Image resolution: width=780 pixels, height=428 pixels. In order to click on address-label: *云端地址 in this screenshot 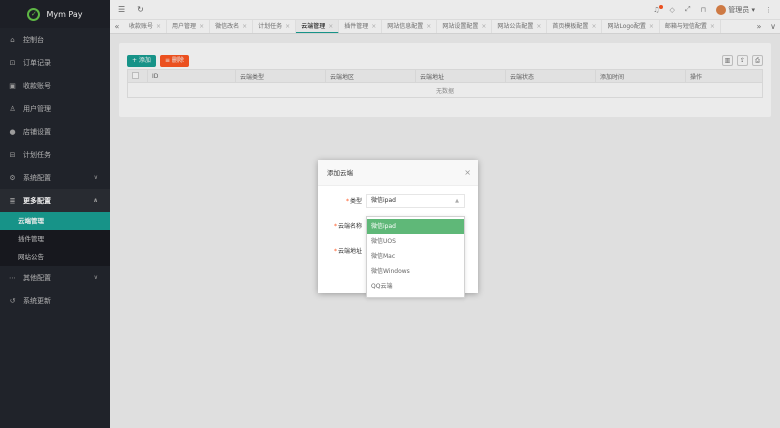, I will do `click(347, 251)`.